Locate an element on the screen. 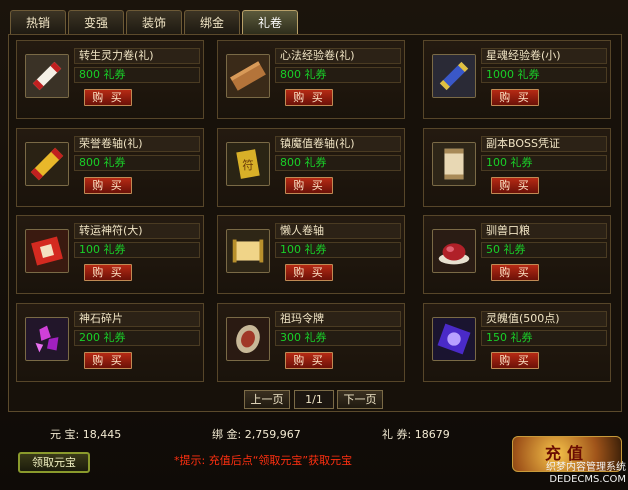 The width and height of the screenshot is (628, 490). tab-gift-voucher: 礼卷 is located at coordinates (270, 22).